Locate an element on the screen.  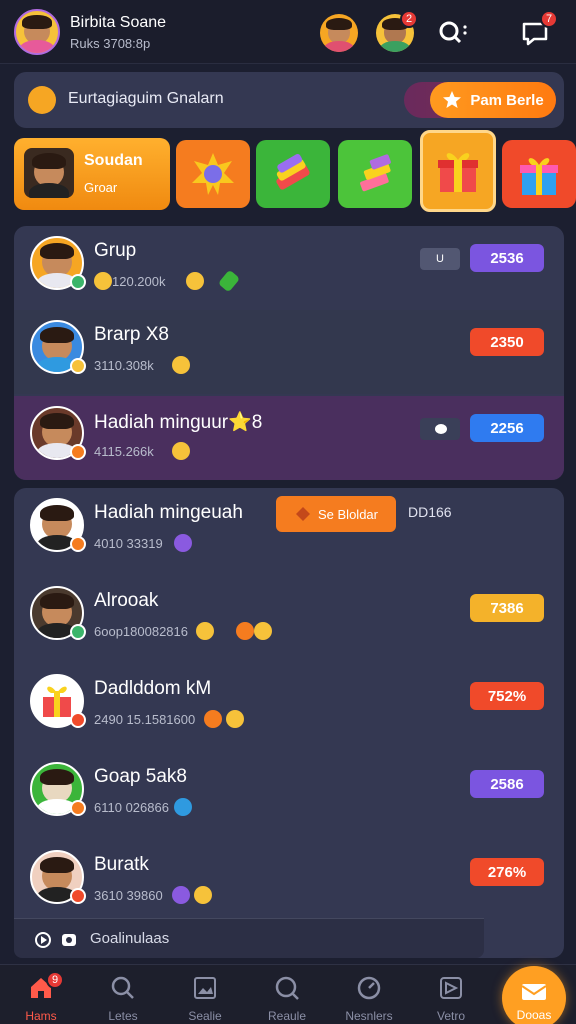
gift-blocks is located at coordinates (375, 174).